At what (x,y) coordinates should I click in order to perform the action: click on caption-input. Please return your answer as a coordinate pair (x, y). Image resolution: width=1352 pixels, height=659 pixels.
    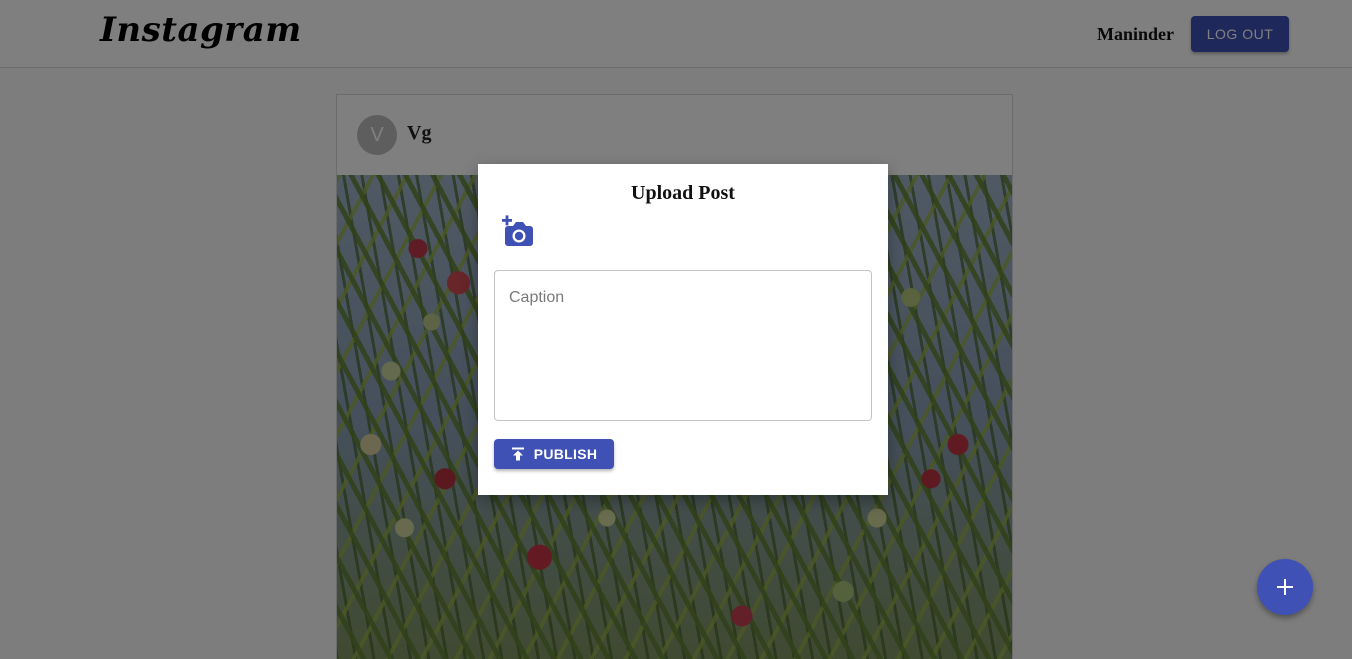
    Looking at the image, I should click on (683, 345).